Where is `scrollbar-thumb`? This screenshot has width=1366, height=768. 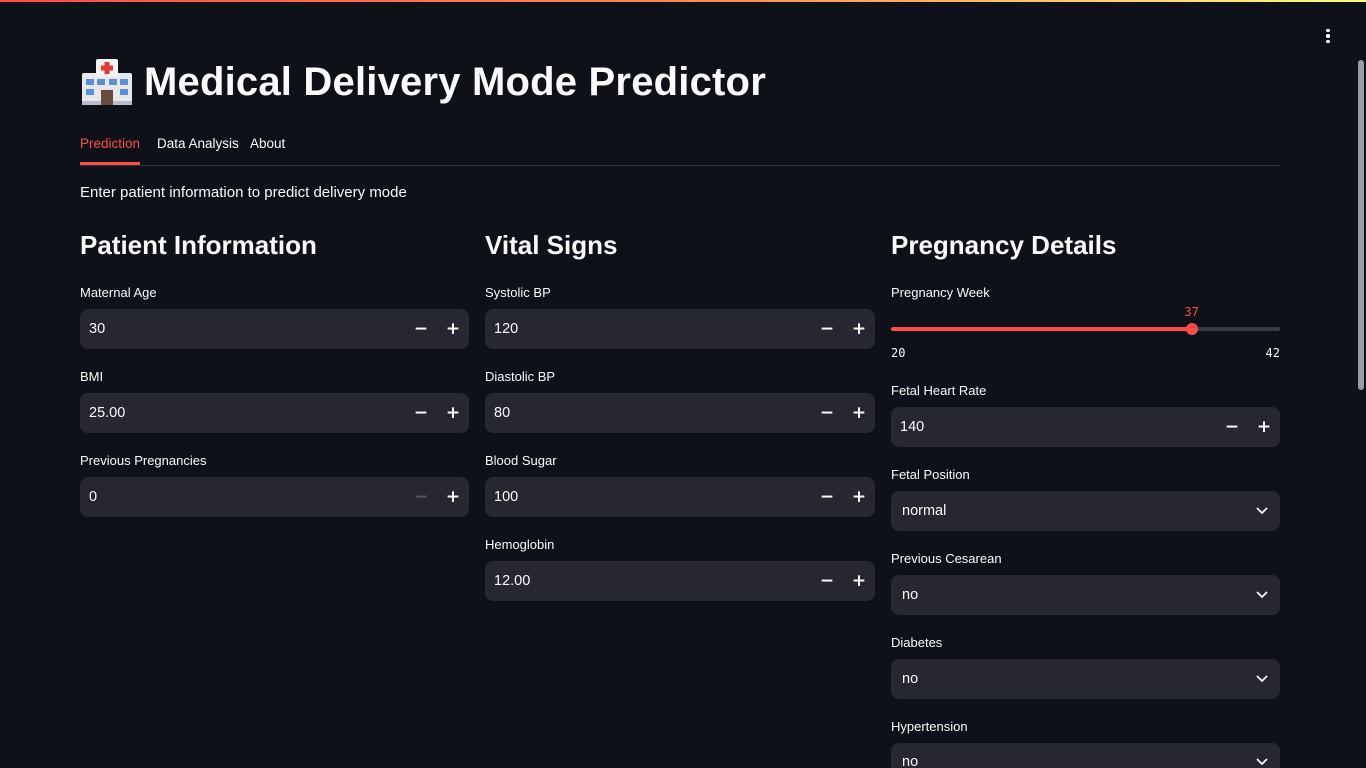 scrollbar-thumb is located at coordinates (1361, 225).